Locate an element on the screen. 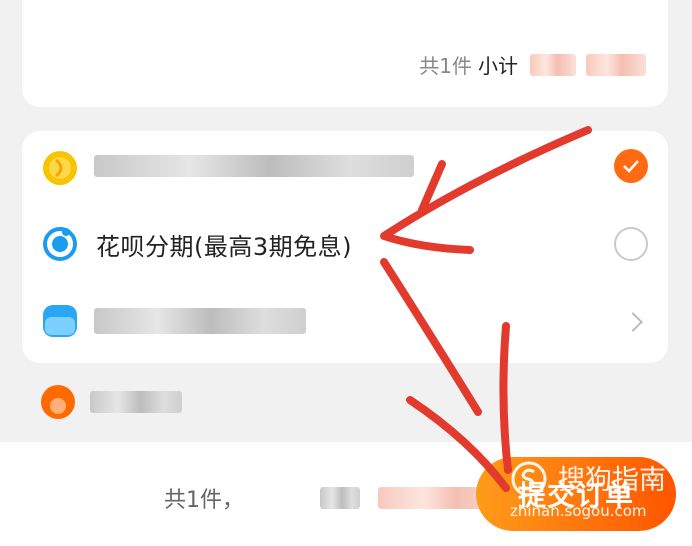 The width and height of the screenshot is (692, 546). total-line: 共1件， is located at coordinates (336, 498).